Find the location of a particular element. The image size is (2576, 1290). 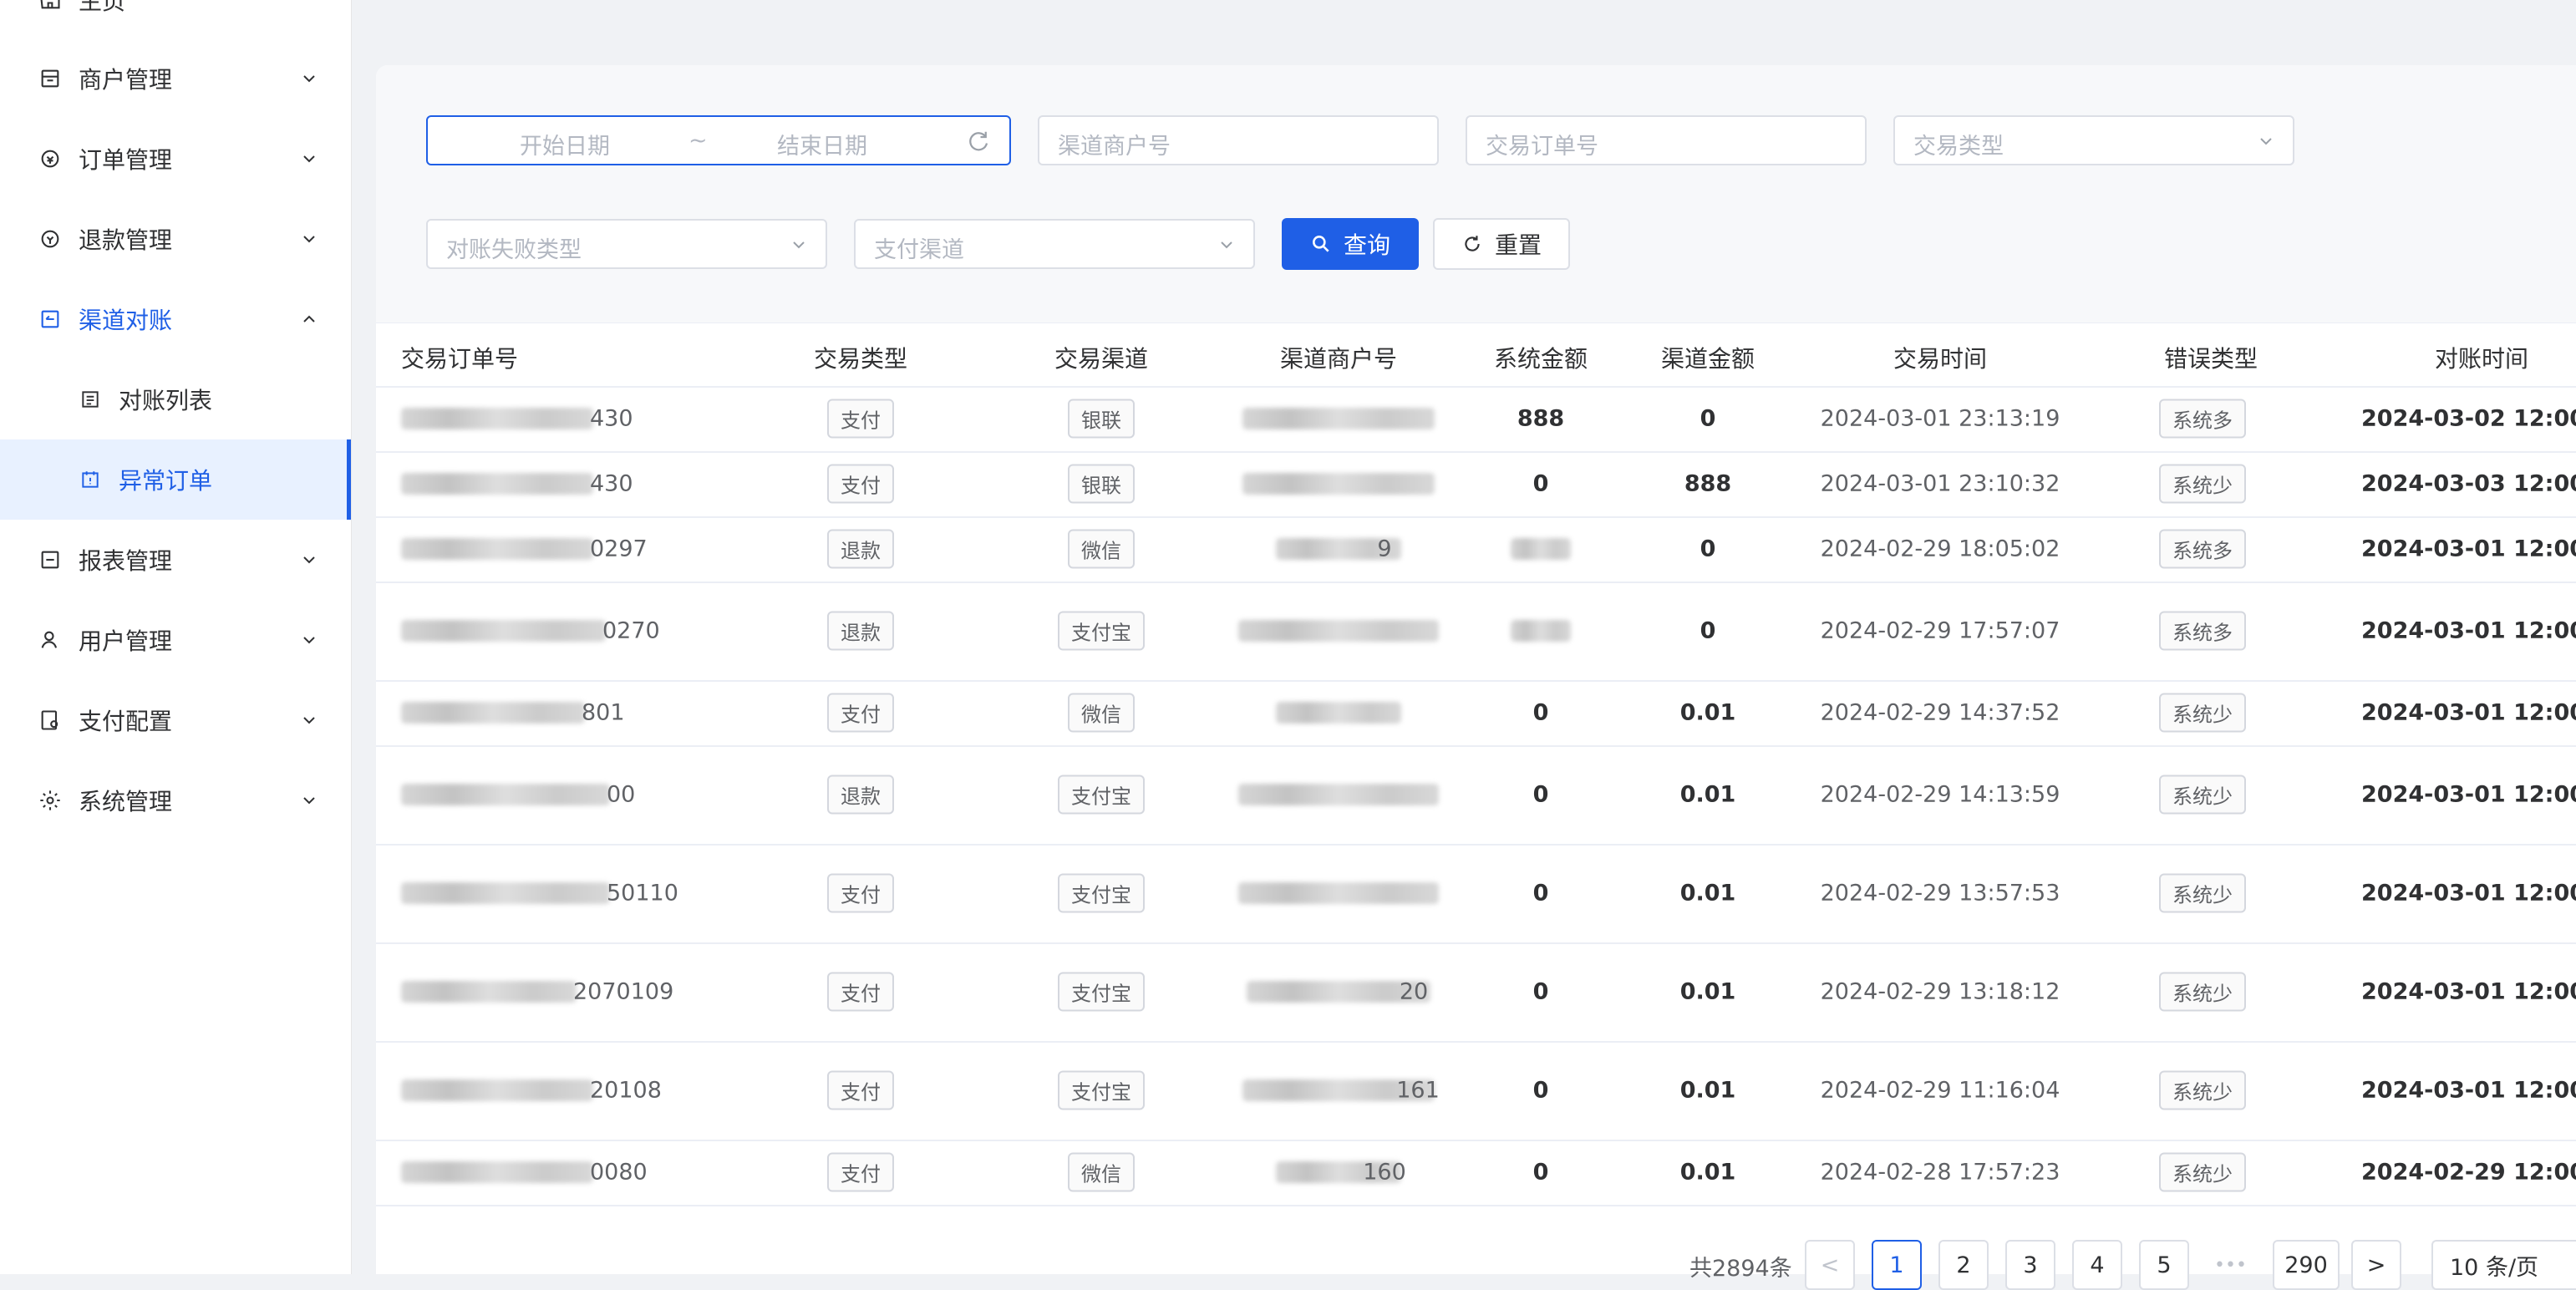

sidebar-item-label: 支付配置 is located at coordinates (126, 721).